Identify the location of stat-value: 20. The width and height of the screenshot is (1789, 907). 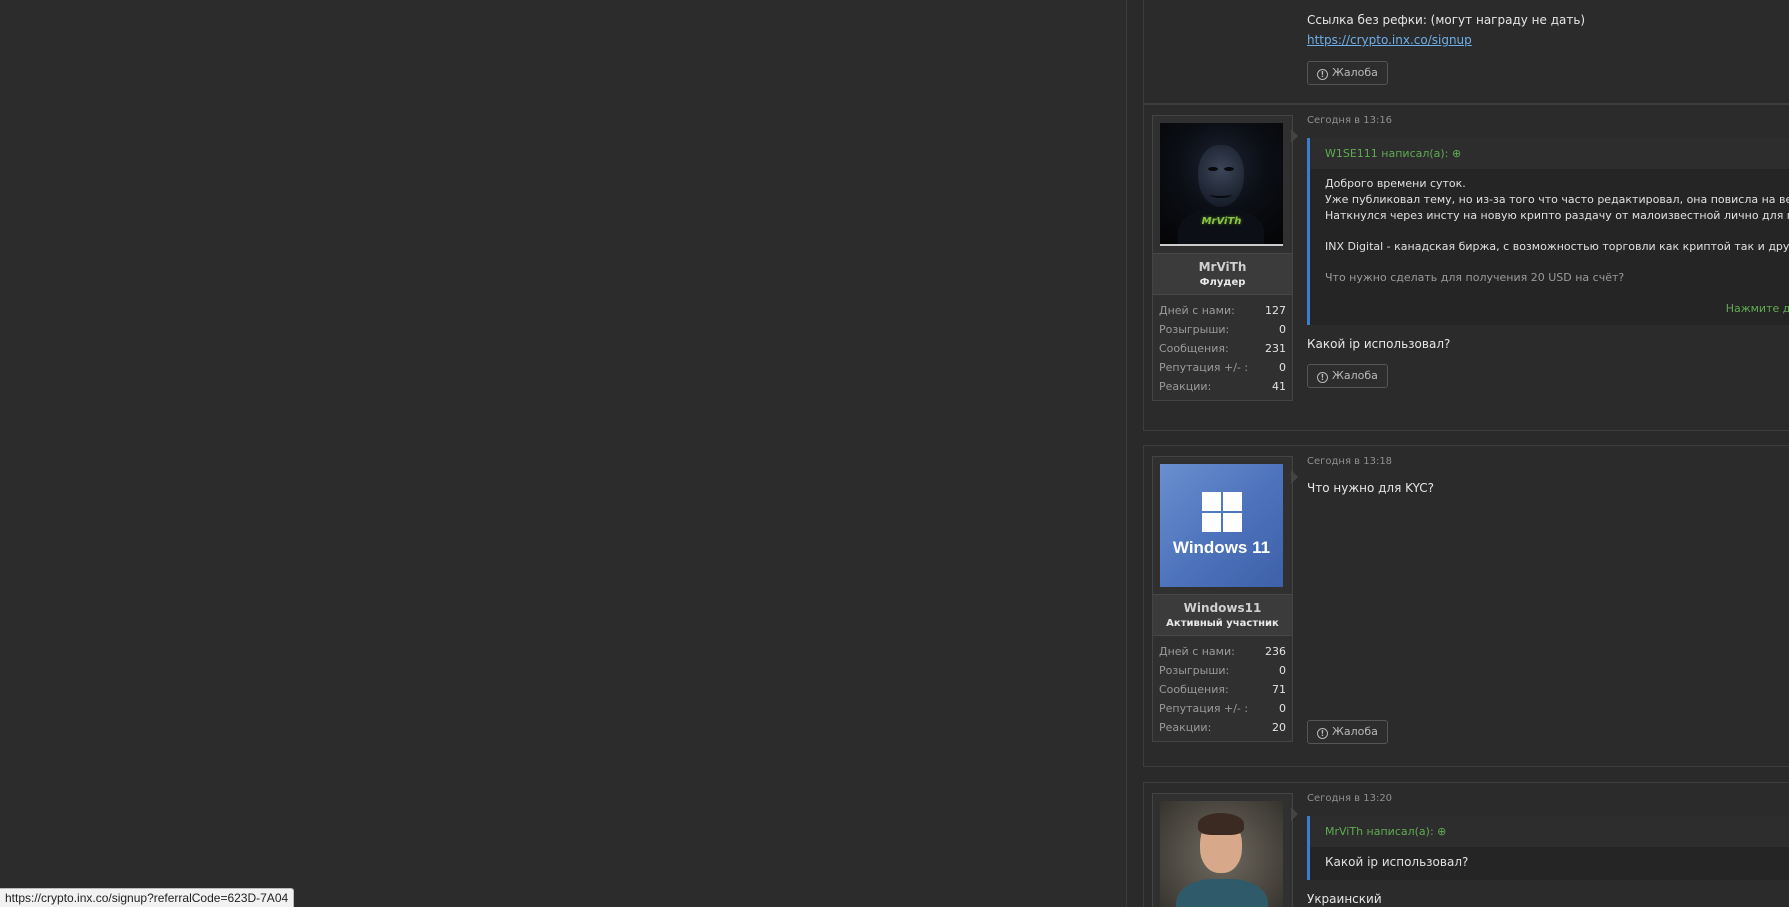
(1279, 727).